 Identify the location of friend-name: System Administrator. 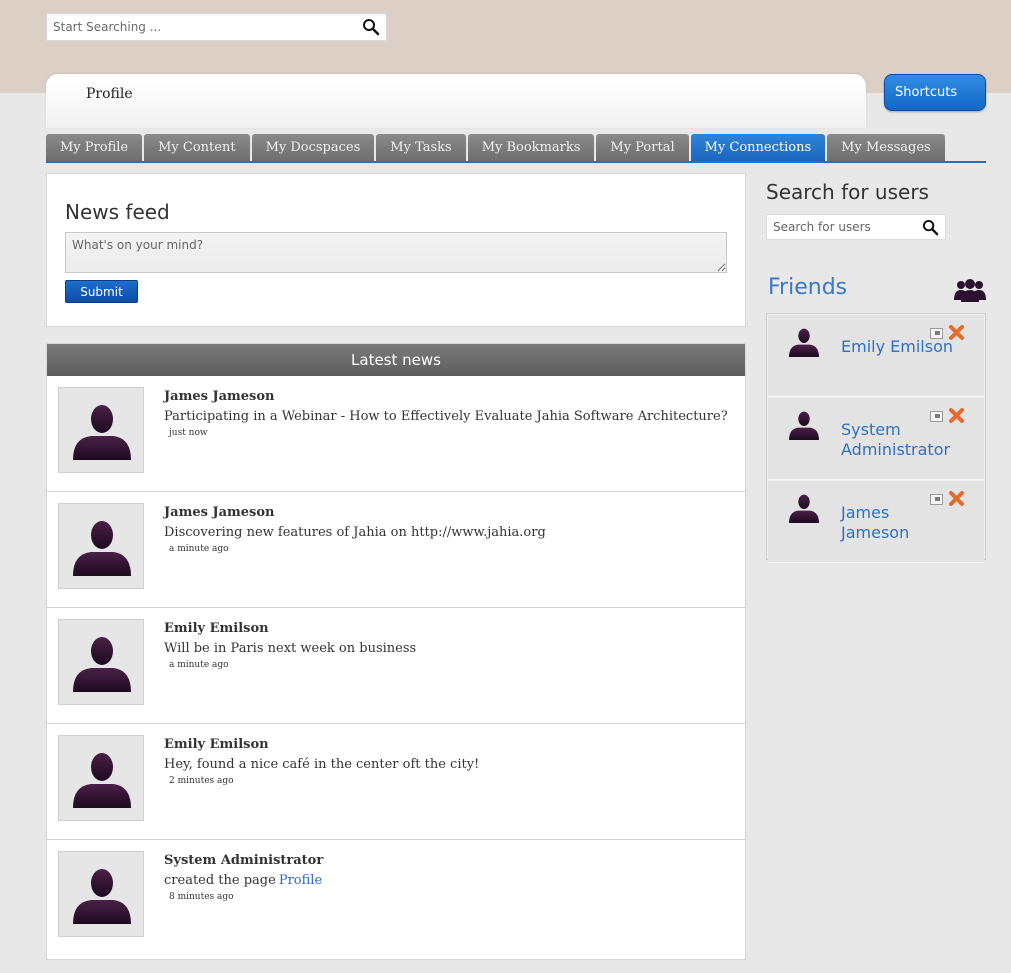
(901, 440).